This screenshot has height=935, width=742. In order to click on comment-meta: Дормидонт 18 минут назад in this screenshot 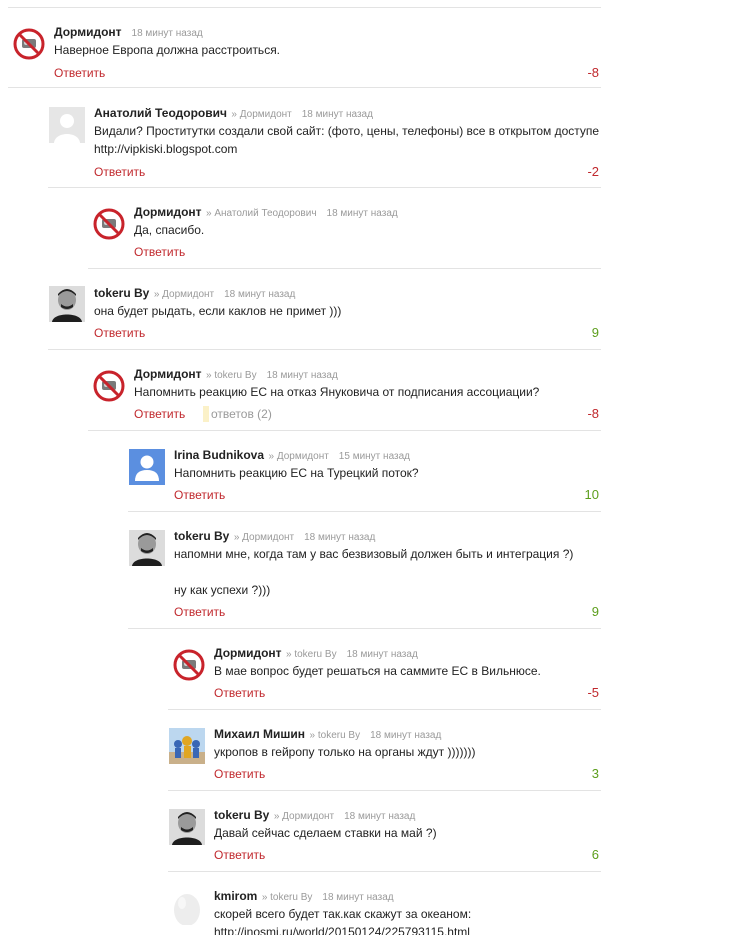, I will do `click(128, 33)`.